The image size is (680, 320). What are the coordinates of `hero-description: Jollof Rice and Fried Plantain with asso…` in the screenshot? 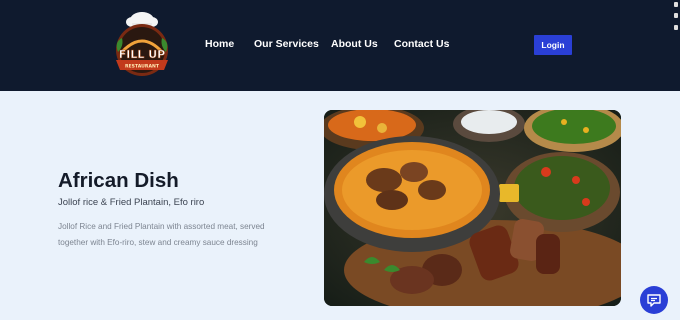 It's located at (161, 234).